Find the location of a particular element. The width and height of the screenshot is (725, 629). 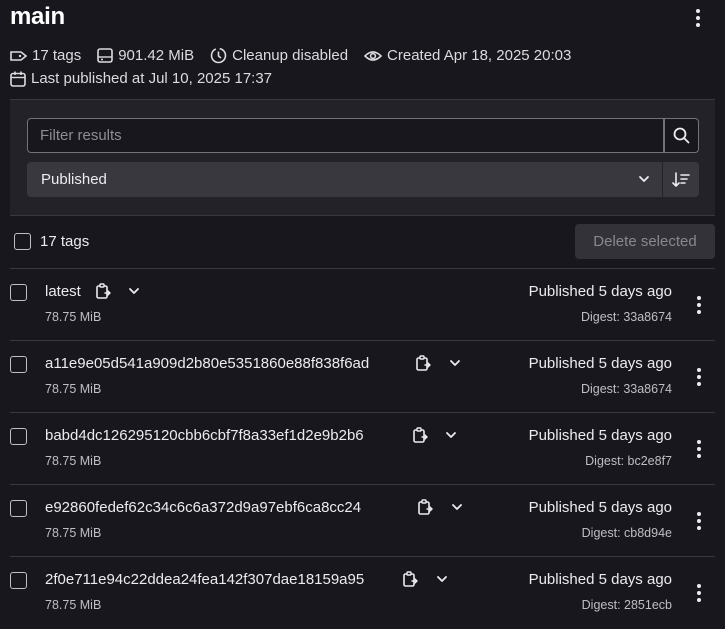

cleanup-status: Cleanup disabled is located at coordinates (279, 55).